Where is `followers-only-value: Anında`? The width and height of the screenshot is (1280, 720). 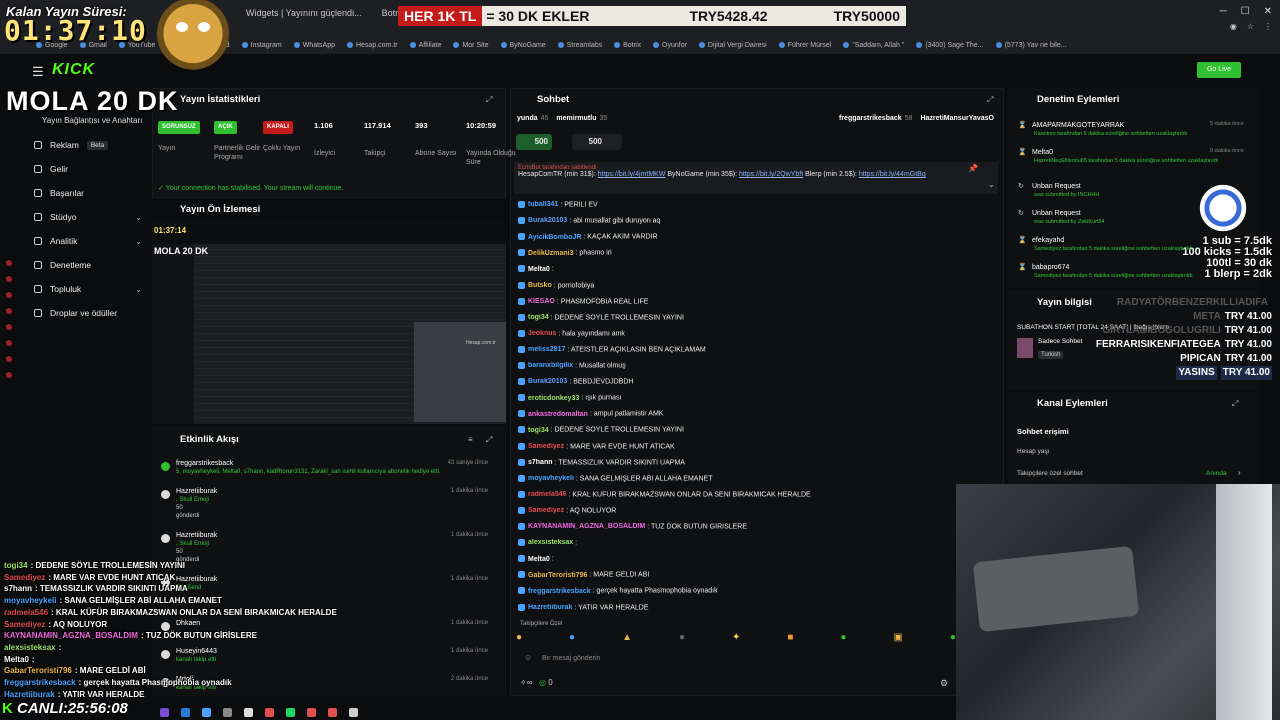
followers-only-value: Anında is located at coordinates (1216, 473).